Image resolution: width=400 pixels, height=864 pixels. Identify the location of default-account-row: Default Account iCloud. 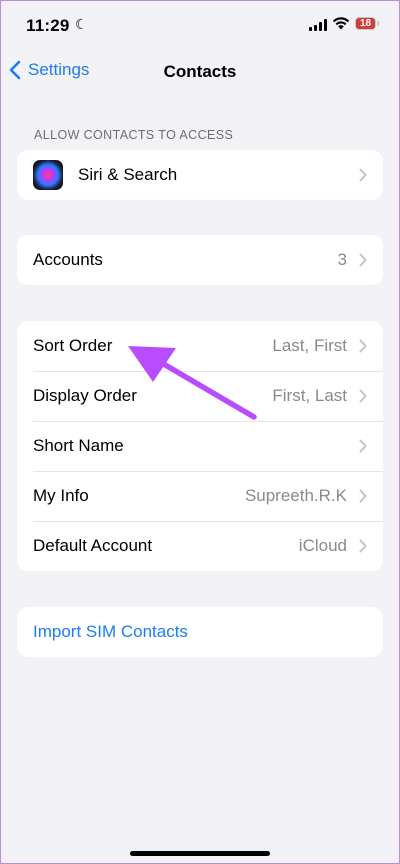
(200, 546).